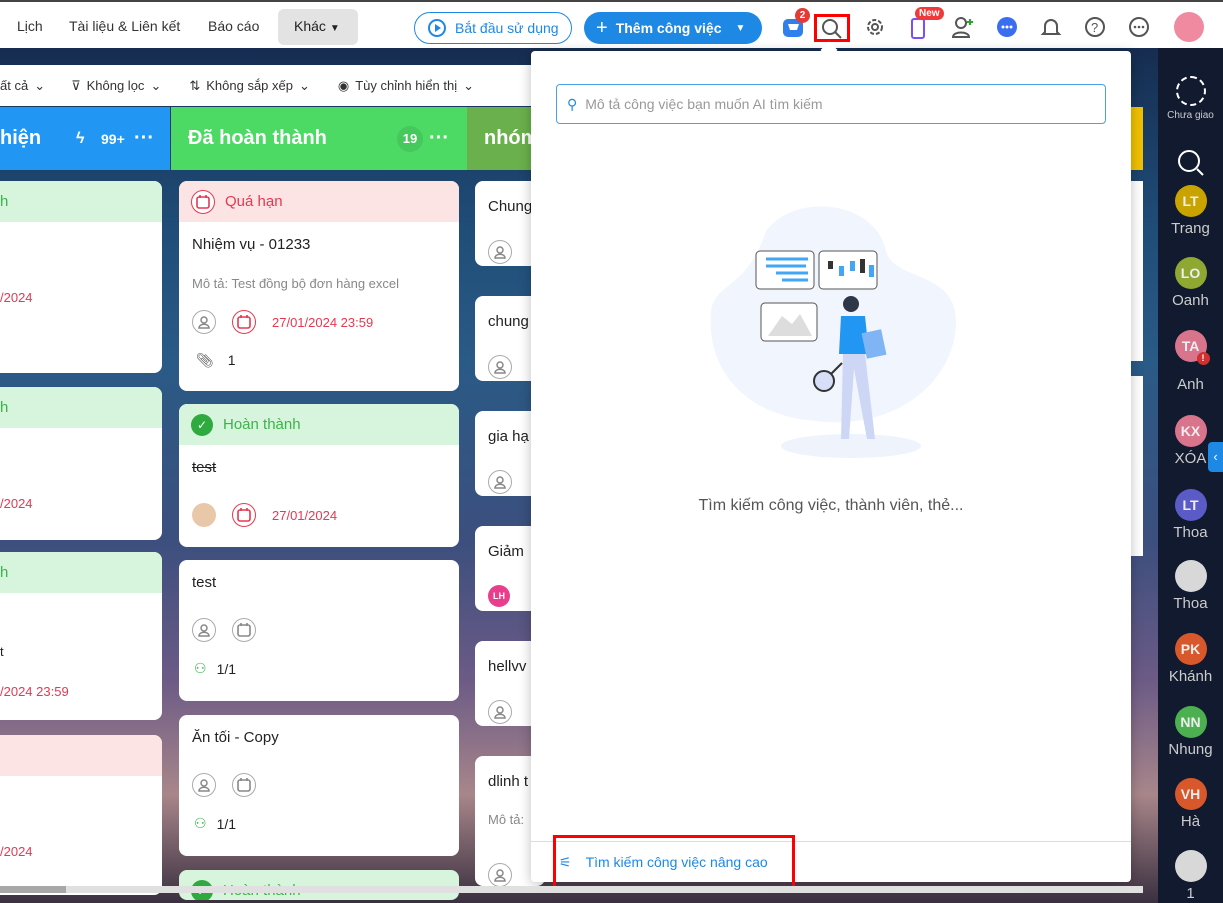  What do you see at coordinates (508, 321) in the screenshot?
I see `card-title: chung` at bounding box center [508, 321].